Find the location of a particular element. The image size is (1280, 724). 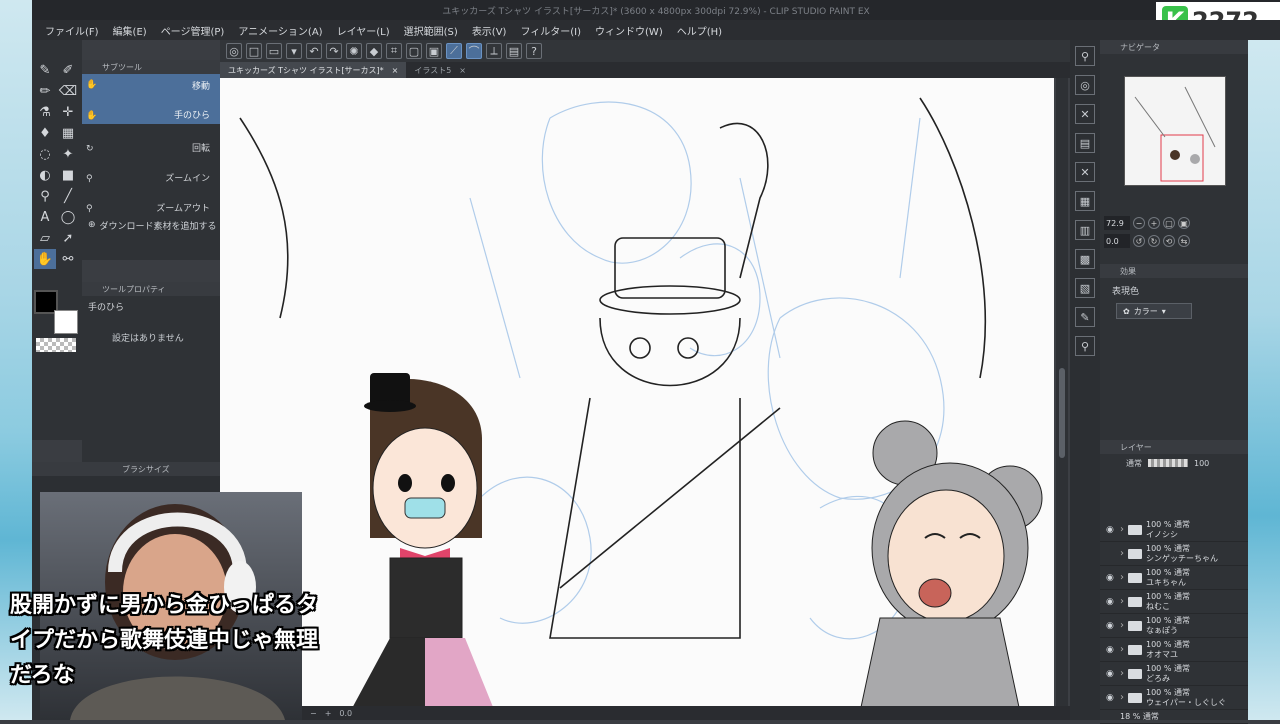

menu-help: ヘルプ(H) is located at coordinates (699, 30).